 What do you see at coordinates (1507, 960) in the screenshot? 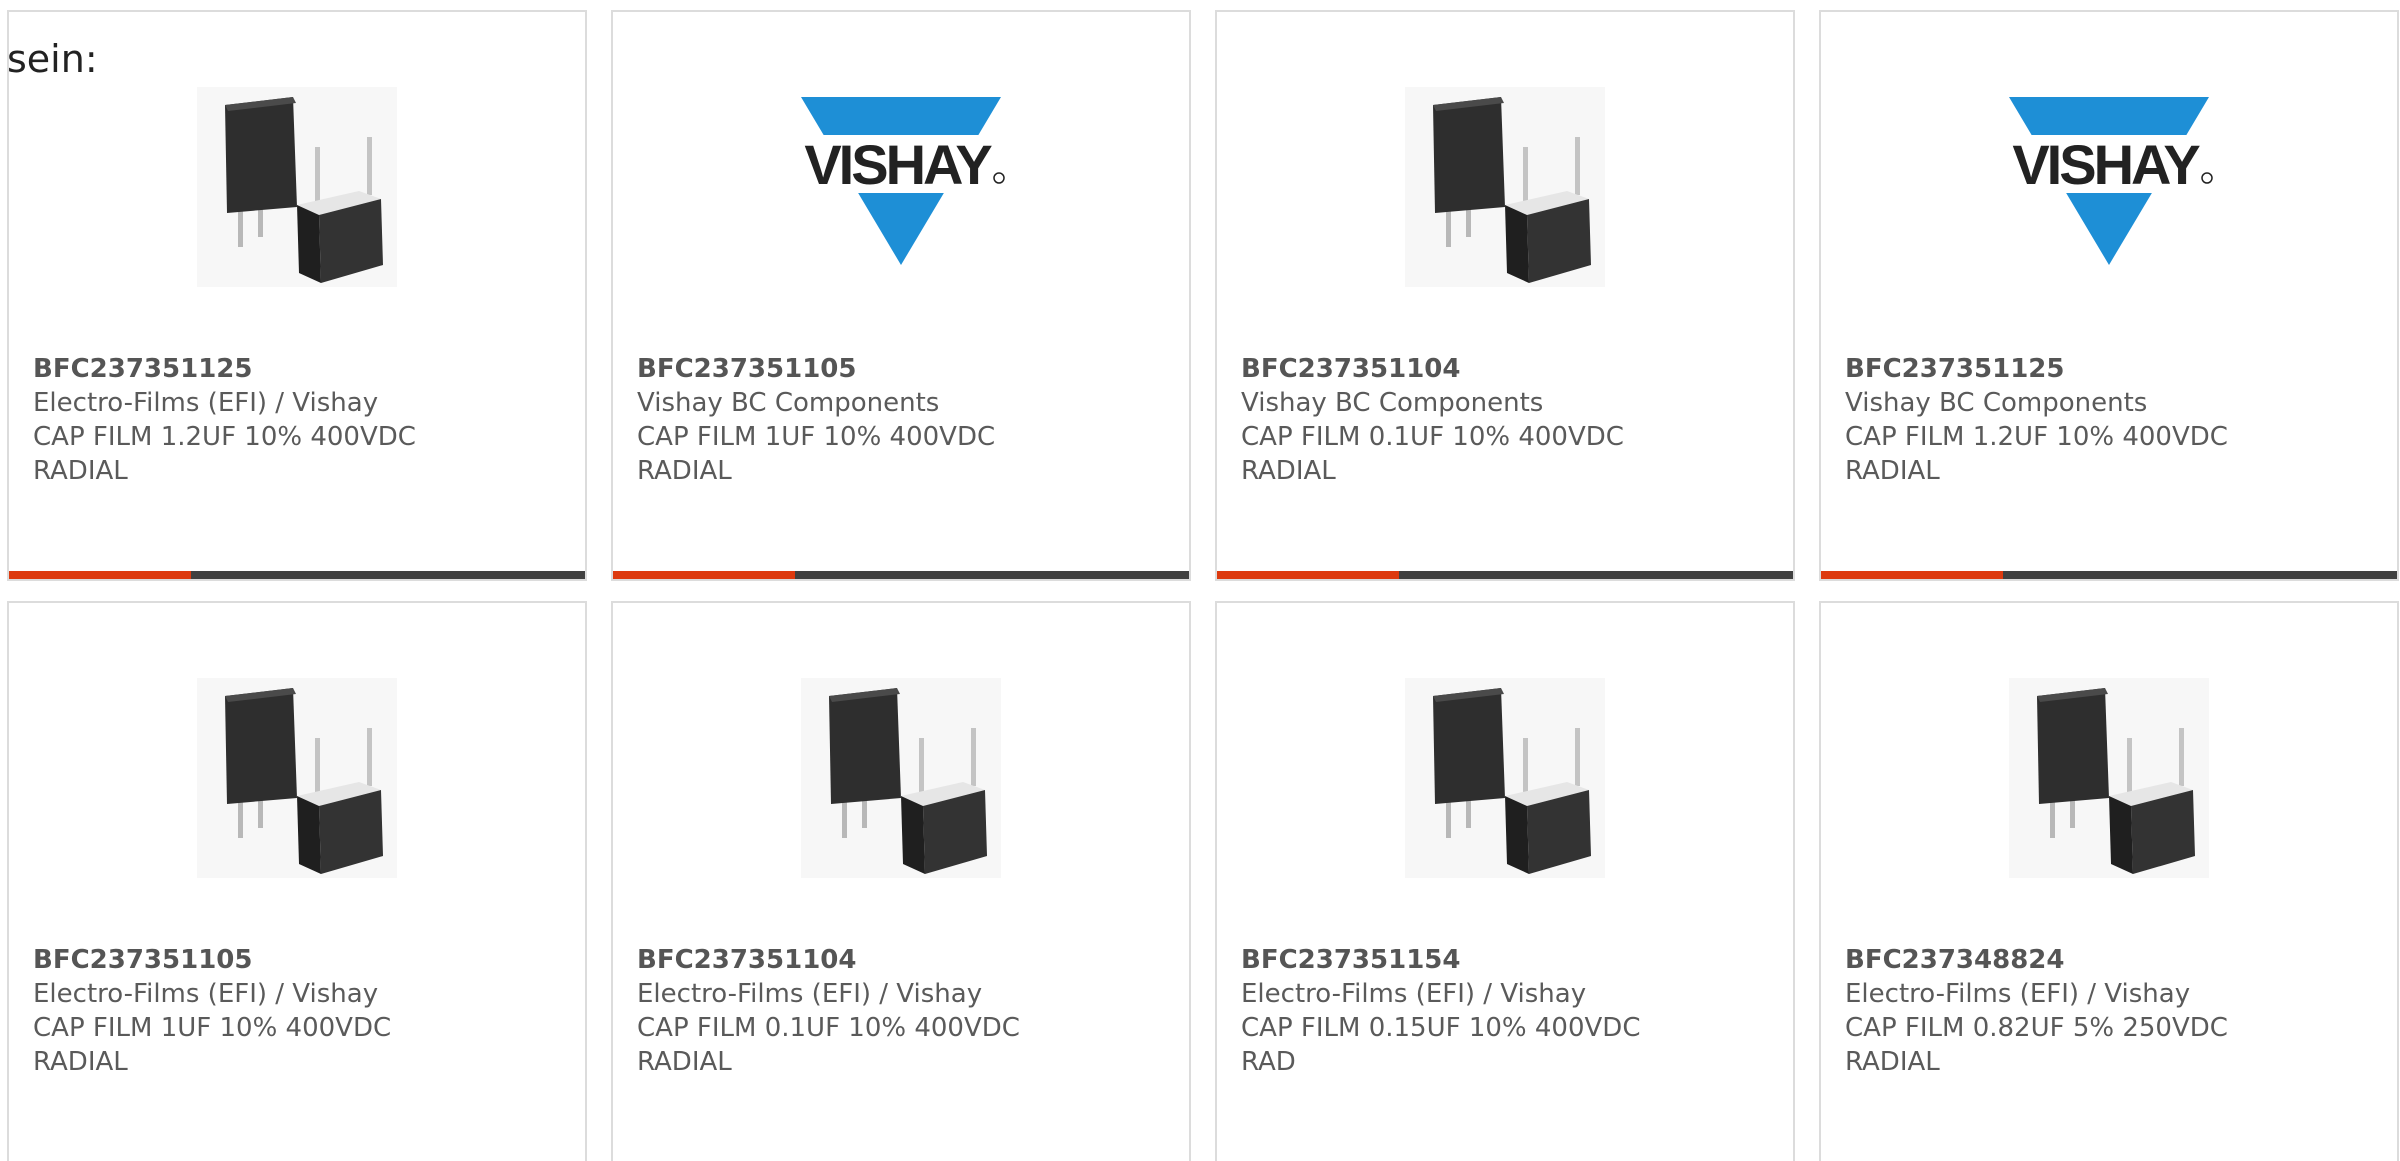
I see `part-number: BFC237351154` at bounding box center [1507, 960].